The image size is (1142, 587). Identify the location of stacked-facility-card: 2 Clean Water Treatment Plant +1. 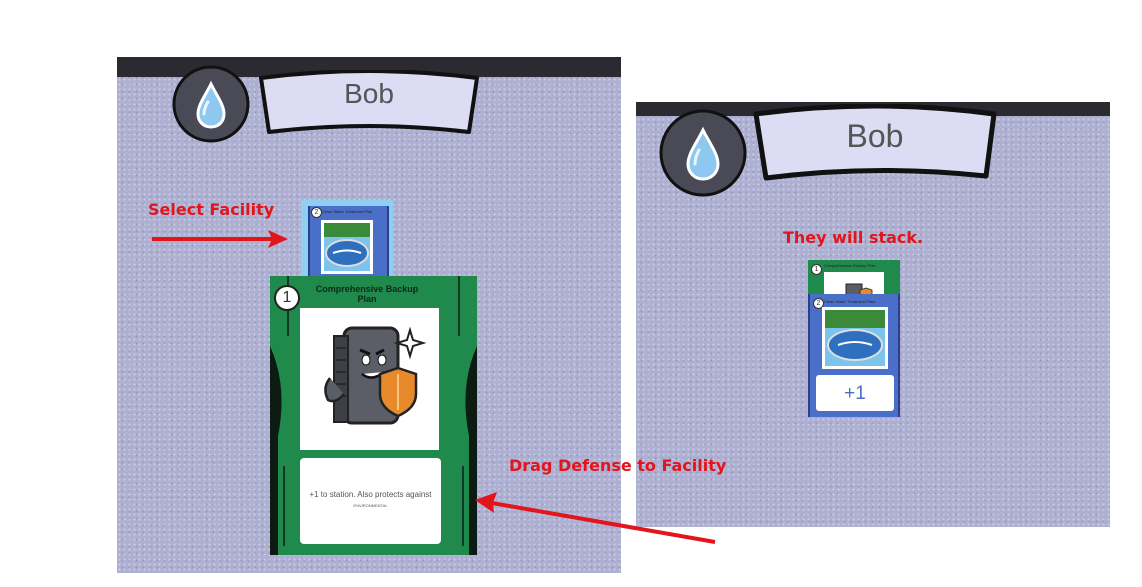
(854, 355).